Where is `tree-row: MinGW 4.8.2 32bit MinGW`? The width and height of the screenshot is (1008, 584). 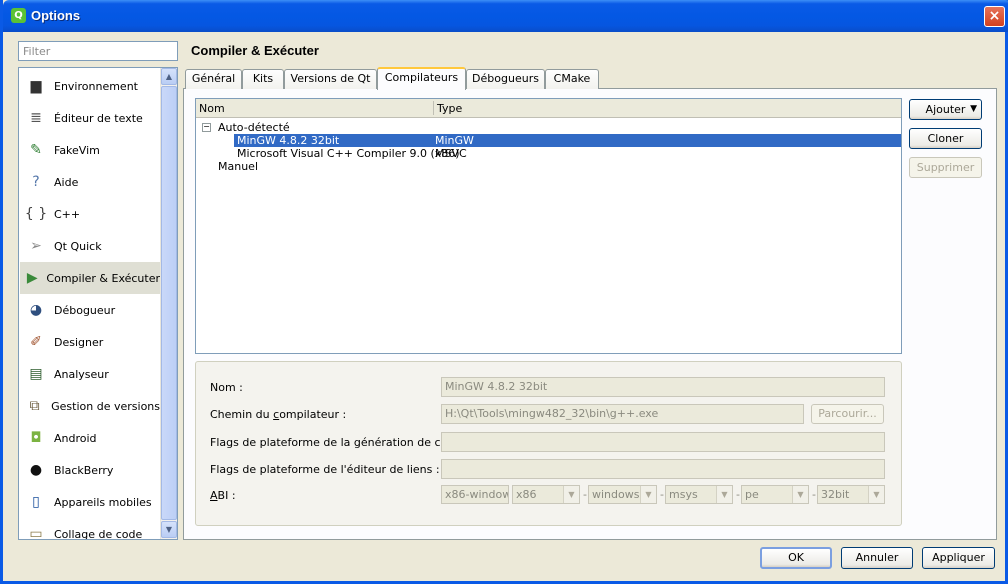 tree-row: MinGW 4.8.2 32bit MinGW is located at coordinates (567, 140).